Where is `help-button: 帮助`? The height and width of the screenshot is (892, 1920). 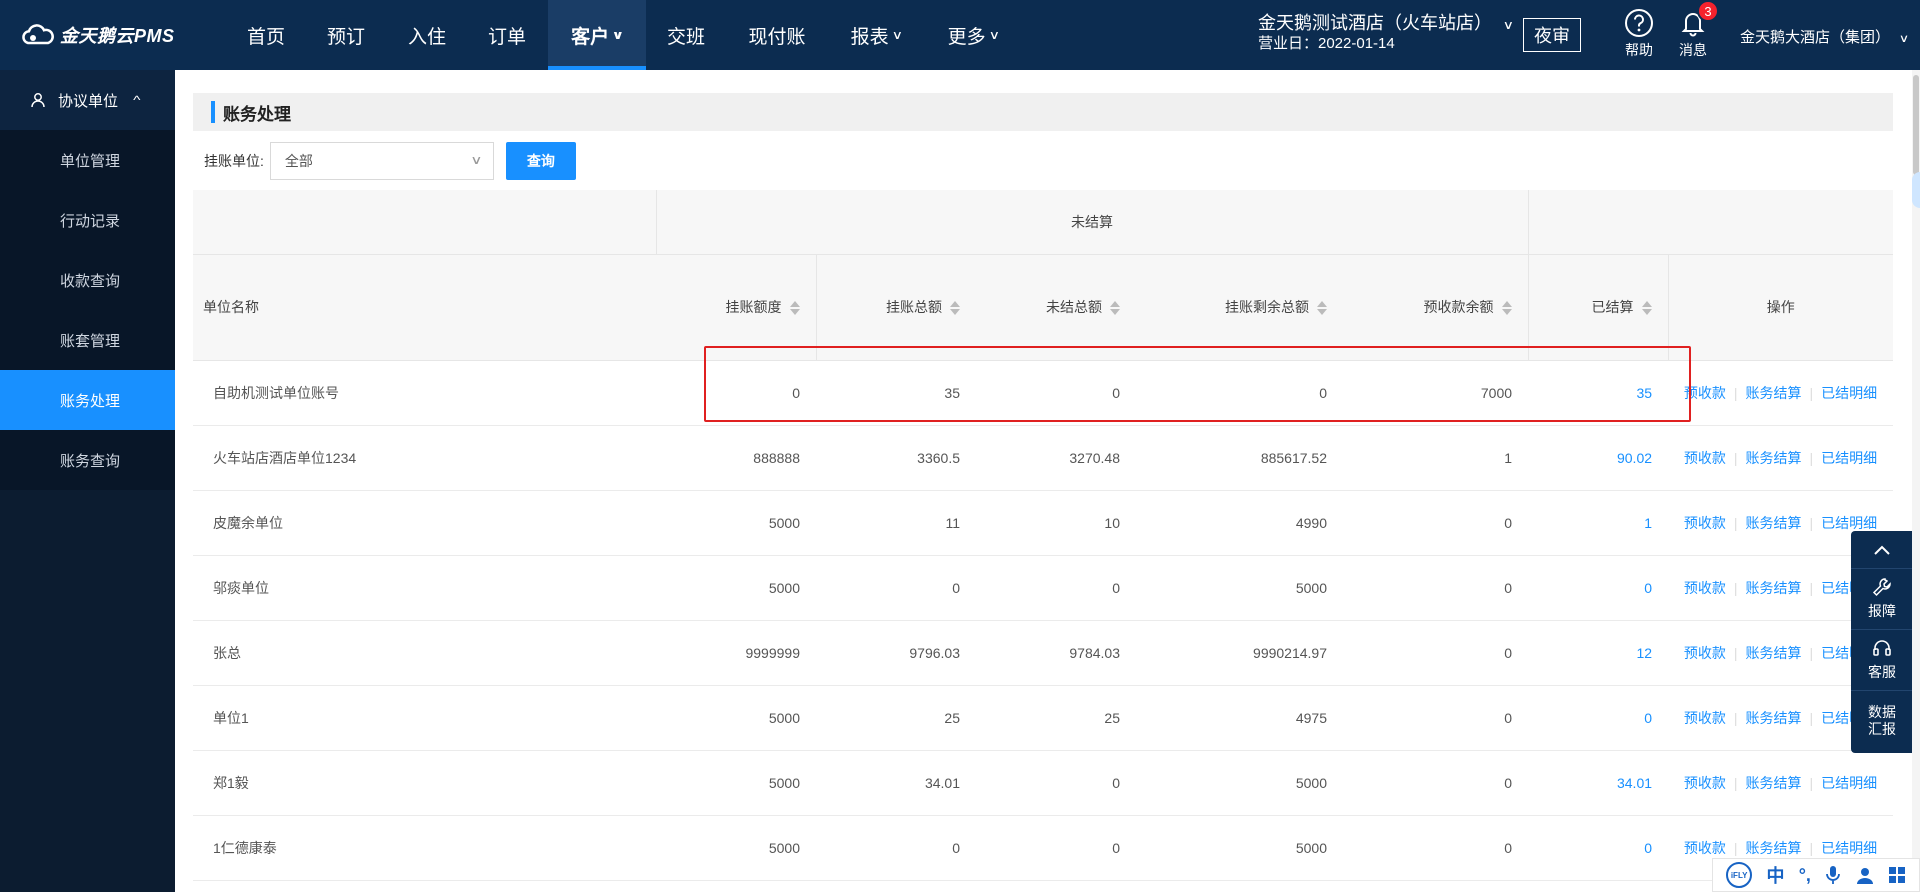
help-button: 帮助 is located at coordinates (1639, 34).